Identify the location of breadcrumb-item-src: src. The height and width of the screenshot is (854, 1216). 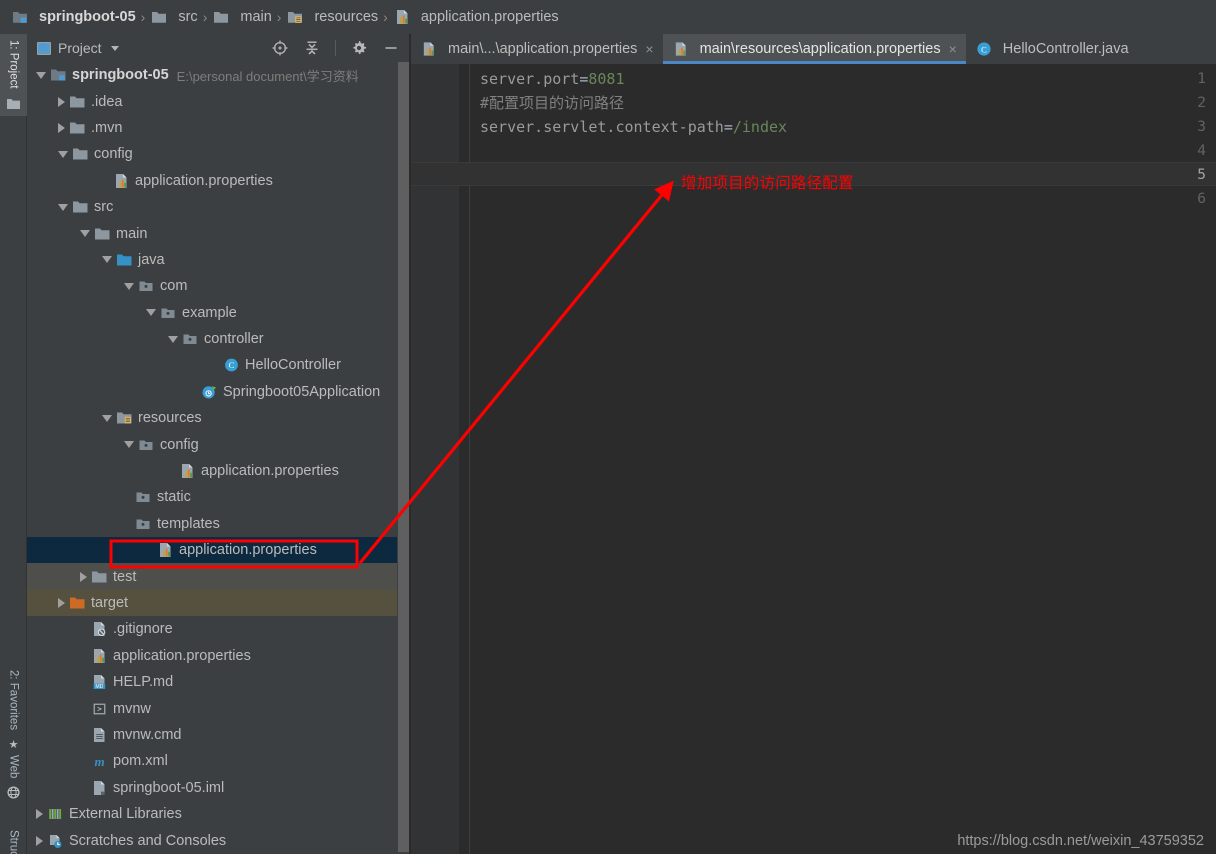
(174, 17).